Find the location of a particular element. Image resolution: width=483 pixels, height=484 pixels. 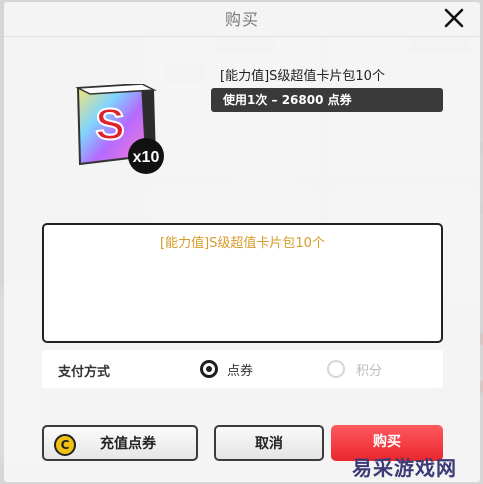

card-pack-icon: S x10 is located at coordinates (120, 129).